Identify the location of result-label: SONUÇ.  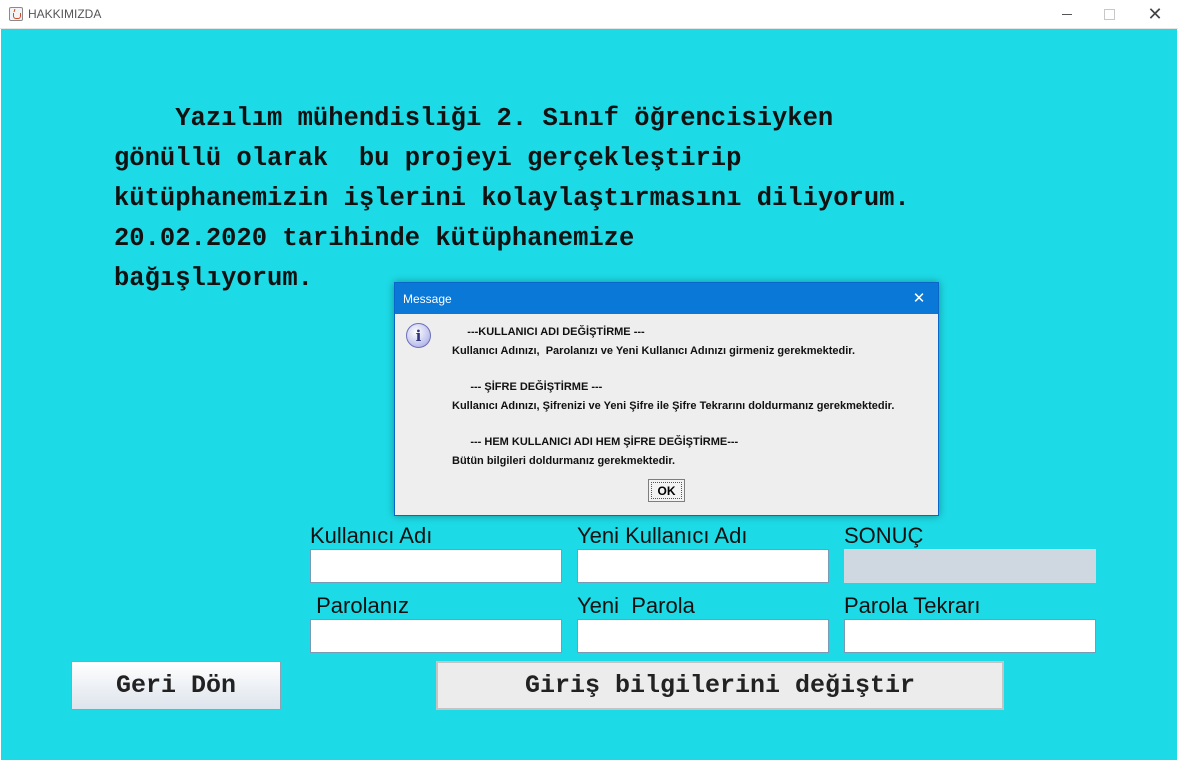
(884, 535).